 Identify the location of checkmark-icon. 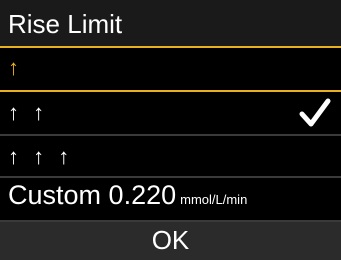
(315, 112).